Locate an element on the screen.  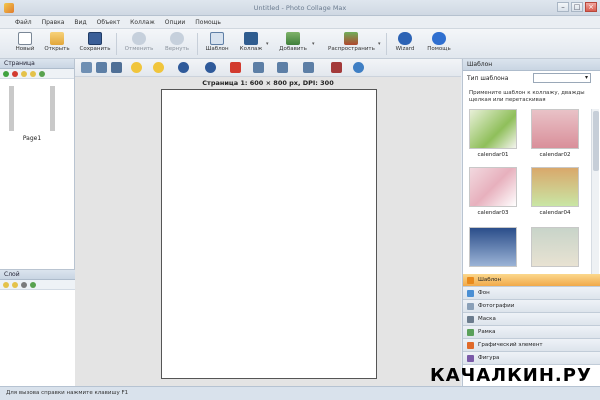
fit-icon is located at coordinates (86, 67).